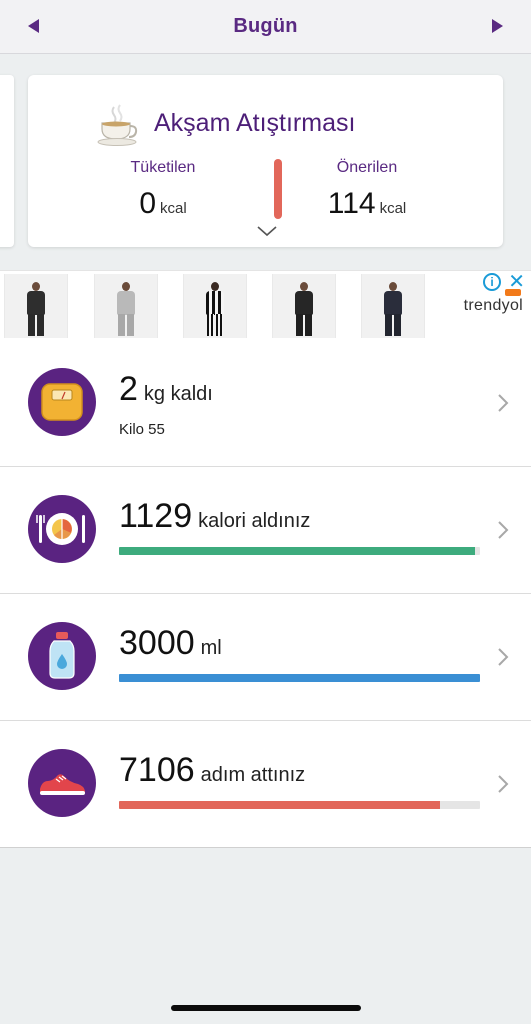 This screenshot has width=531, height=1024. I want to click on recommended-section: Önerilen 114 kcal, so click(367, 190).